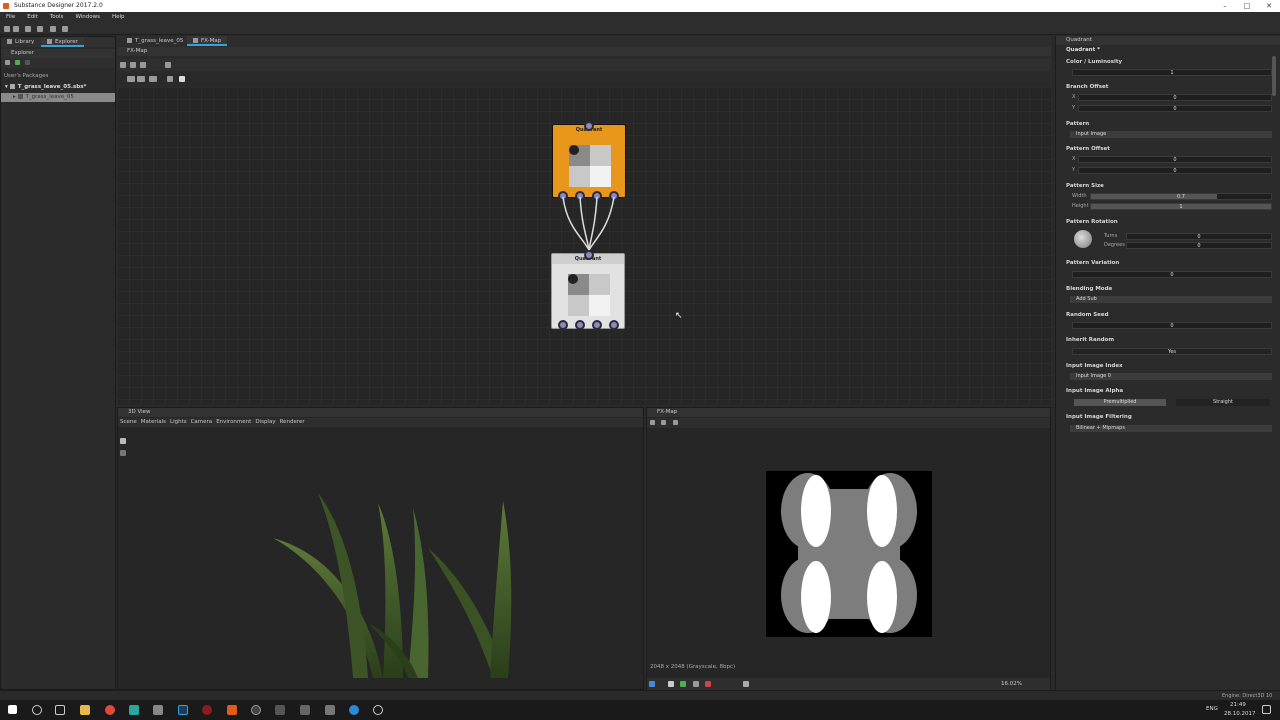 The width and height of the screenshot is (1280, 720). I want to click on clock-time: 21:49, so click(1238, 705).